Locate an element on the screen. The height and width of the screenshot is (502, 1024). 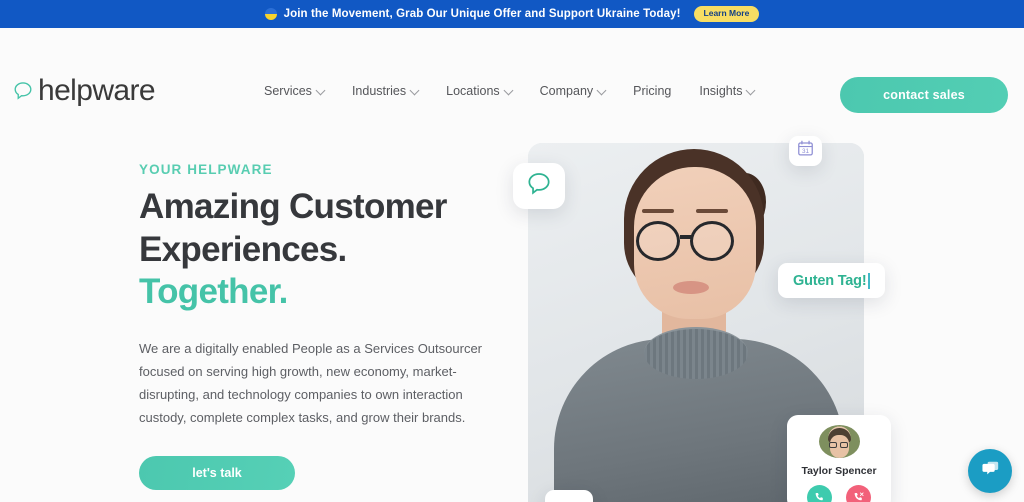
svg-text: 31 is located at coordinates (806, 151).